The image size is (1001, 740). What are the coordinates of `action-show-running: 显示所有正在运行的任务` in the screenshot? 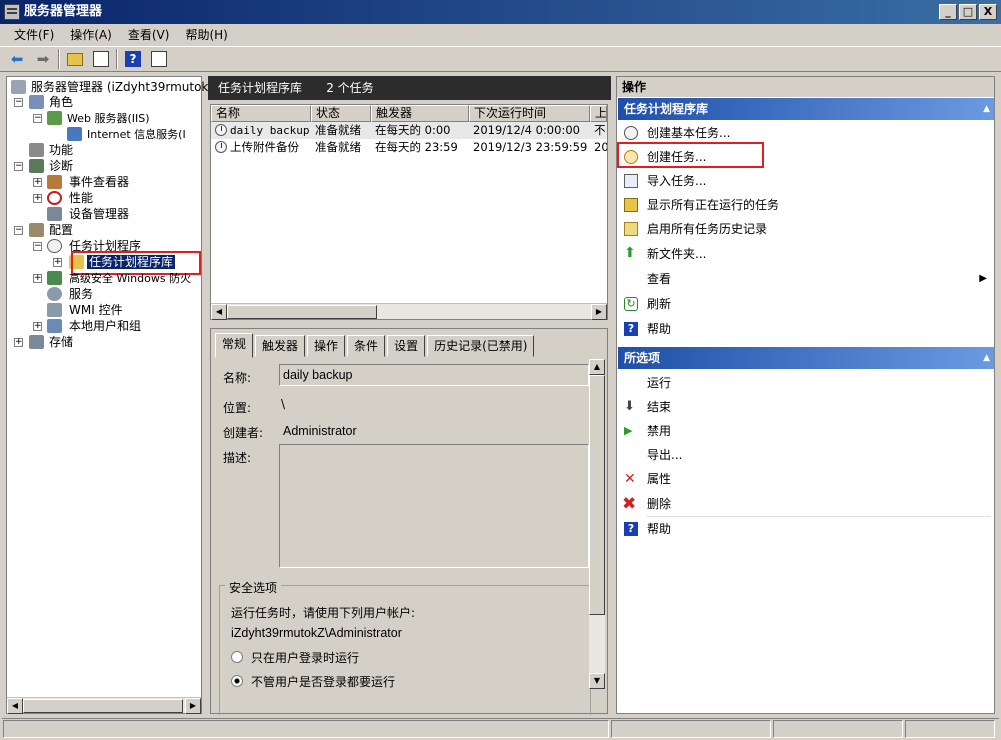 It's located at (805, 205).